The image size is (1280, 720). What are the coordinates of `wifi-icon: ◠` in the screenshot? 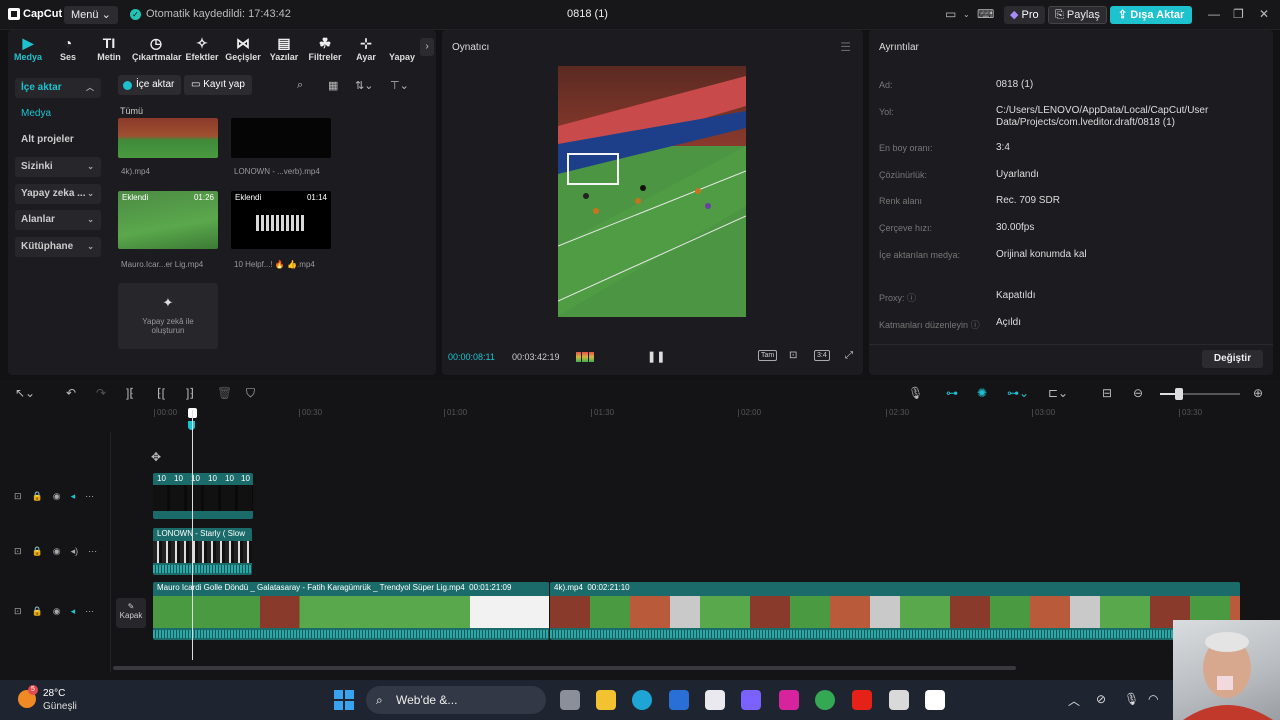 It's located at (1153, 699).